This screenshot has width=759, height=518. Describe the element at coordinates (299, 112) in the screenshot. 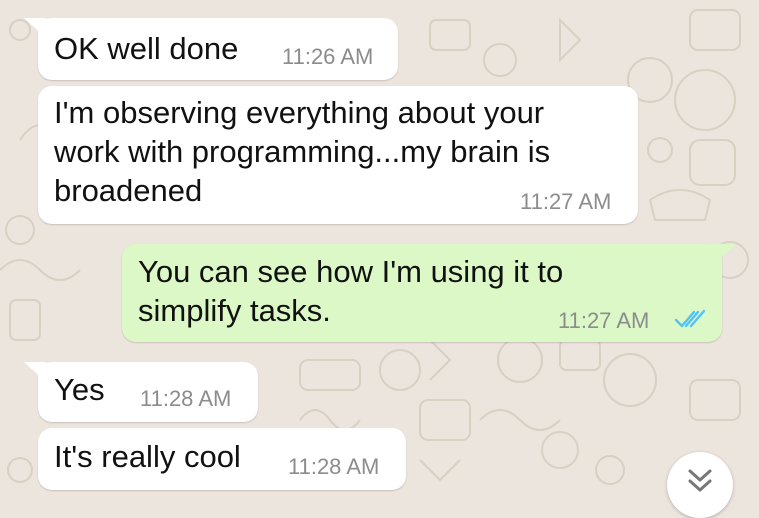

I see `message-text-line: I'm observing everything about your` at that location.